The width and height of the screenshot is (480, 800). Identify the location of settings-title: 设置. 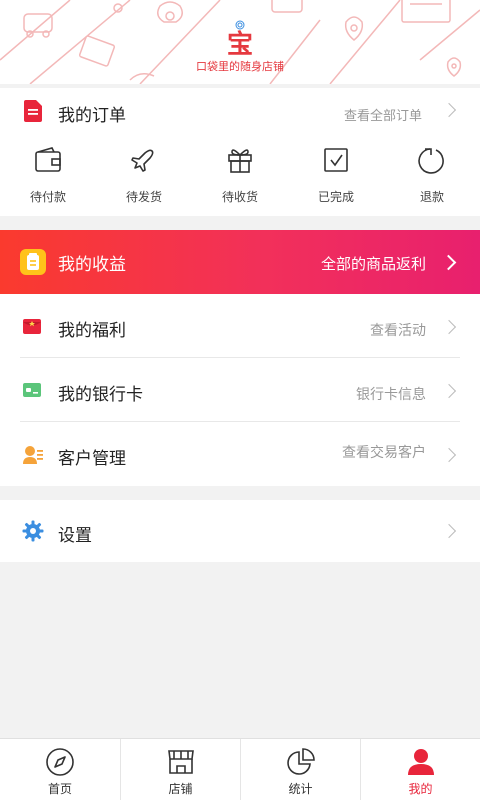
(75, 536).